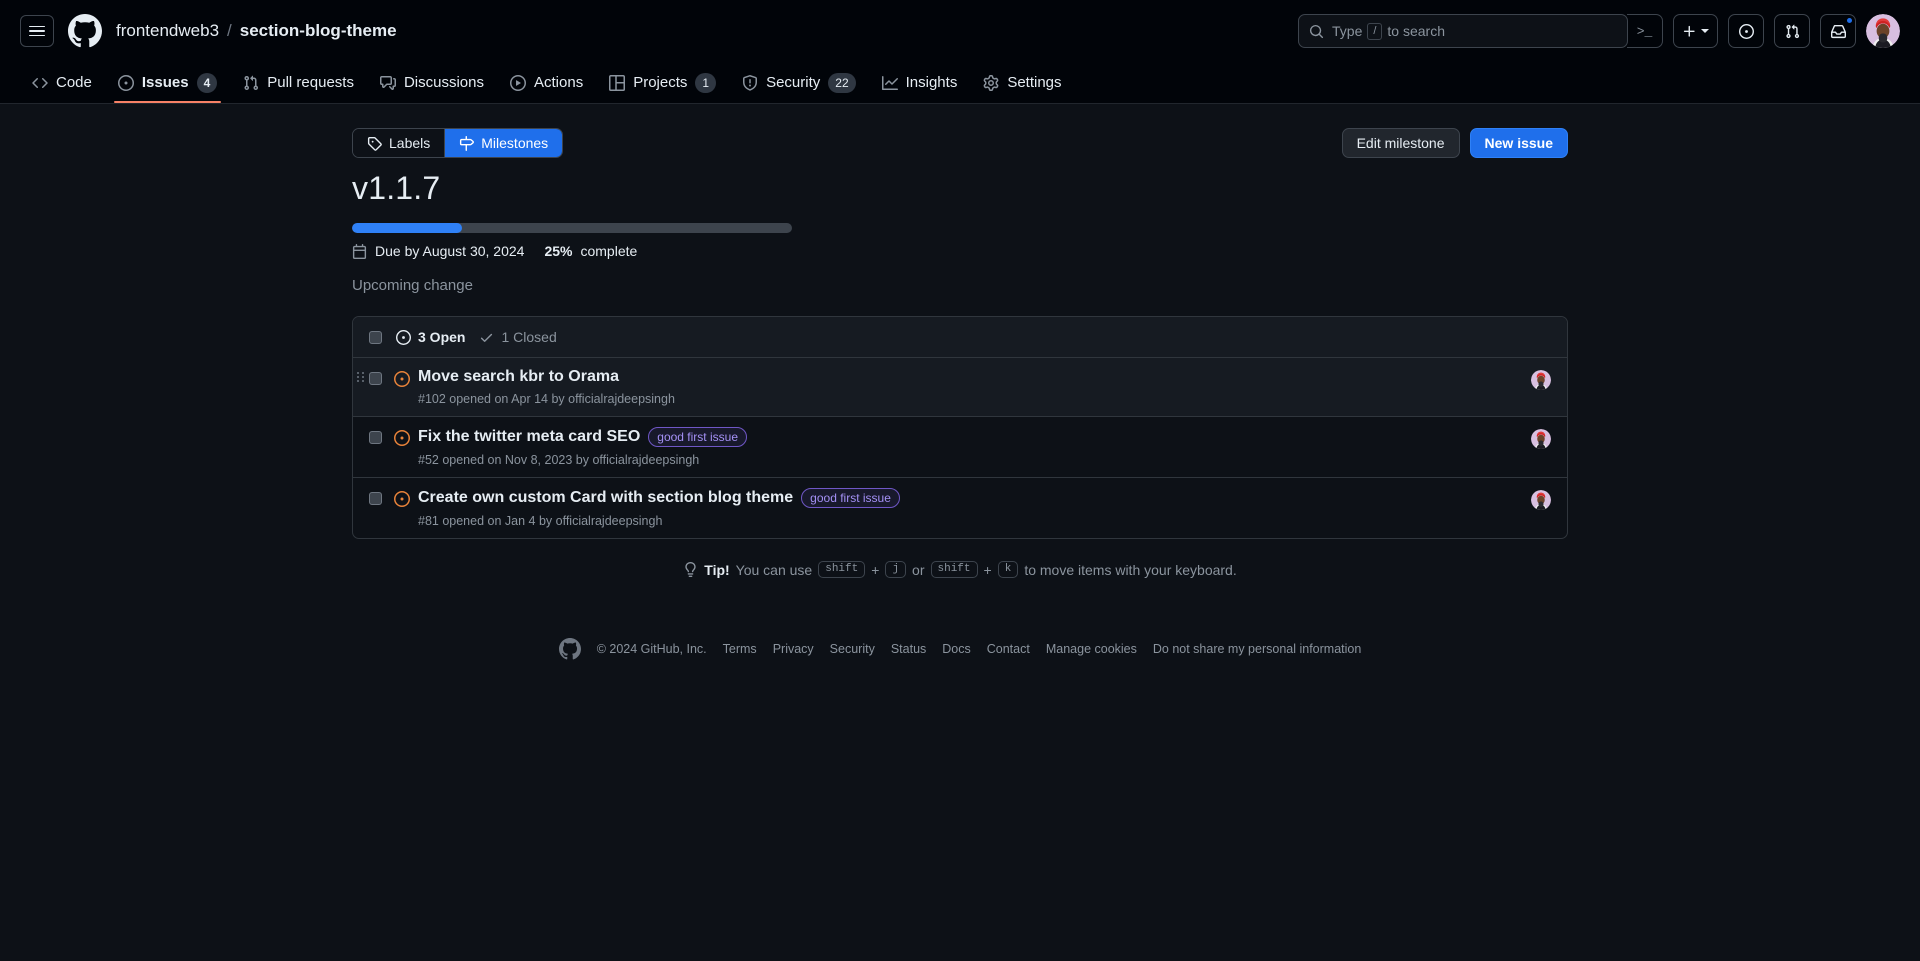  What do you see at coordinates (1022, 82) in the screenshot?
I see `repo-tab-settings: Settings` at bounding box center [1022, 82].